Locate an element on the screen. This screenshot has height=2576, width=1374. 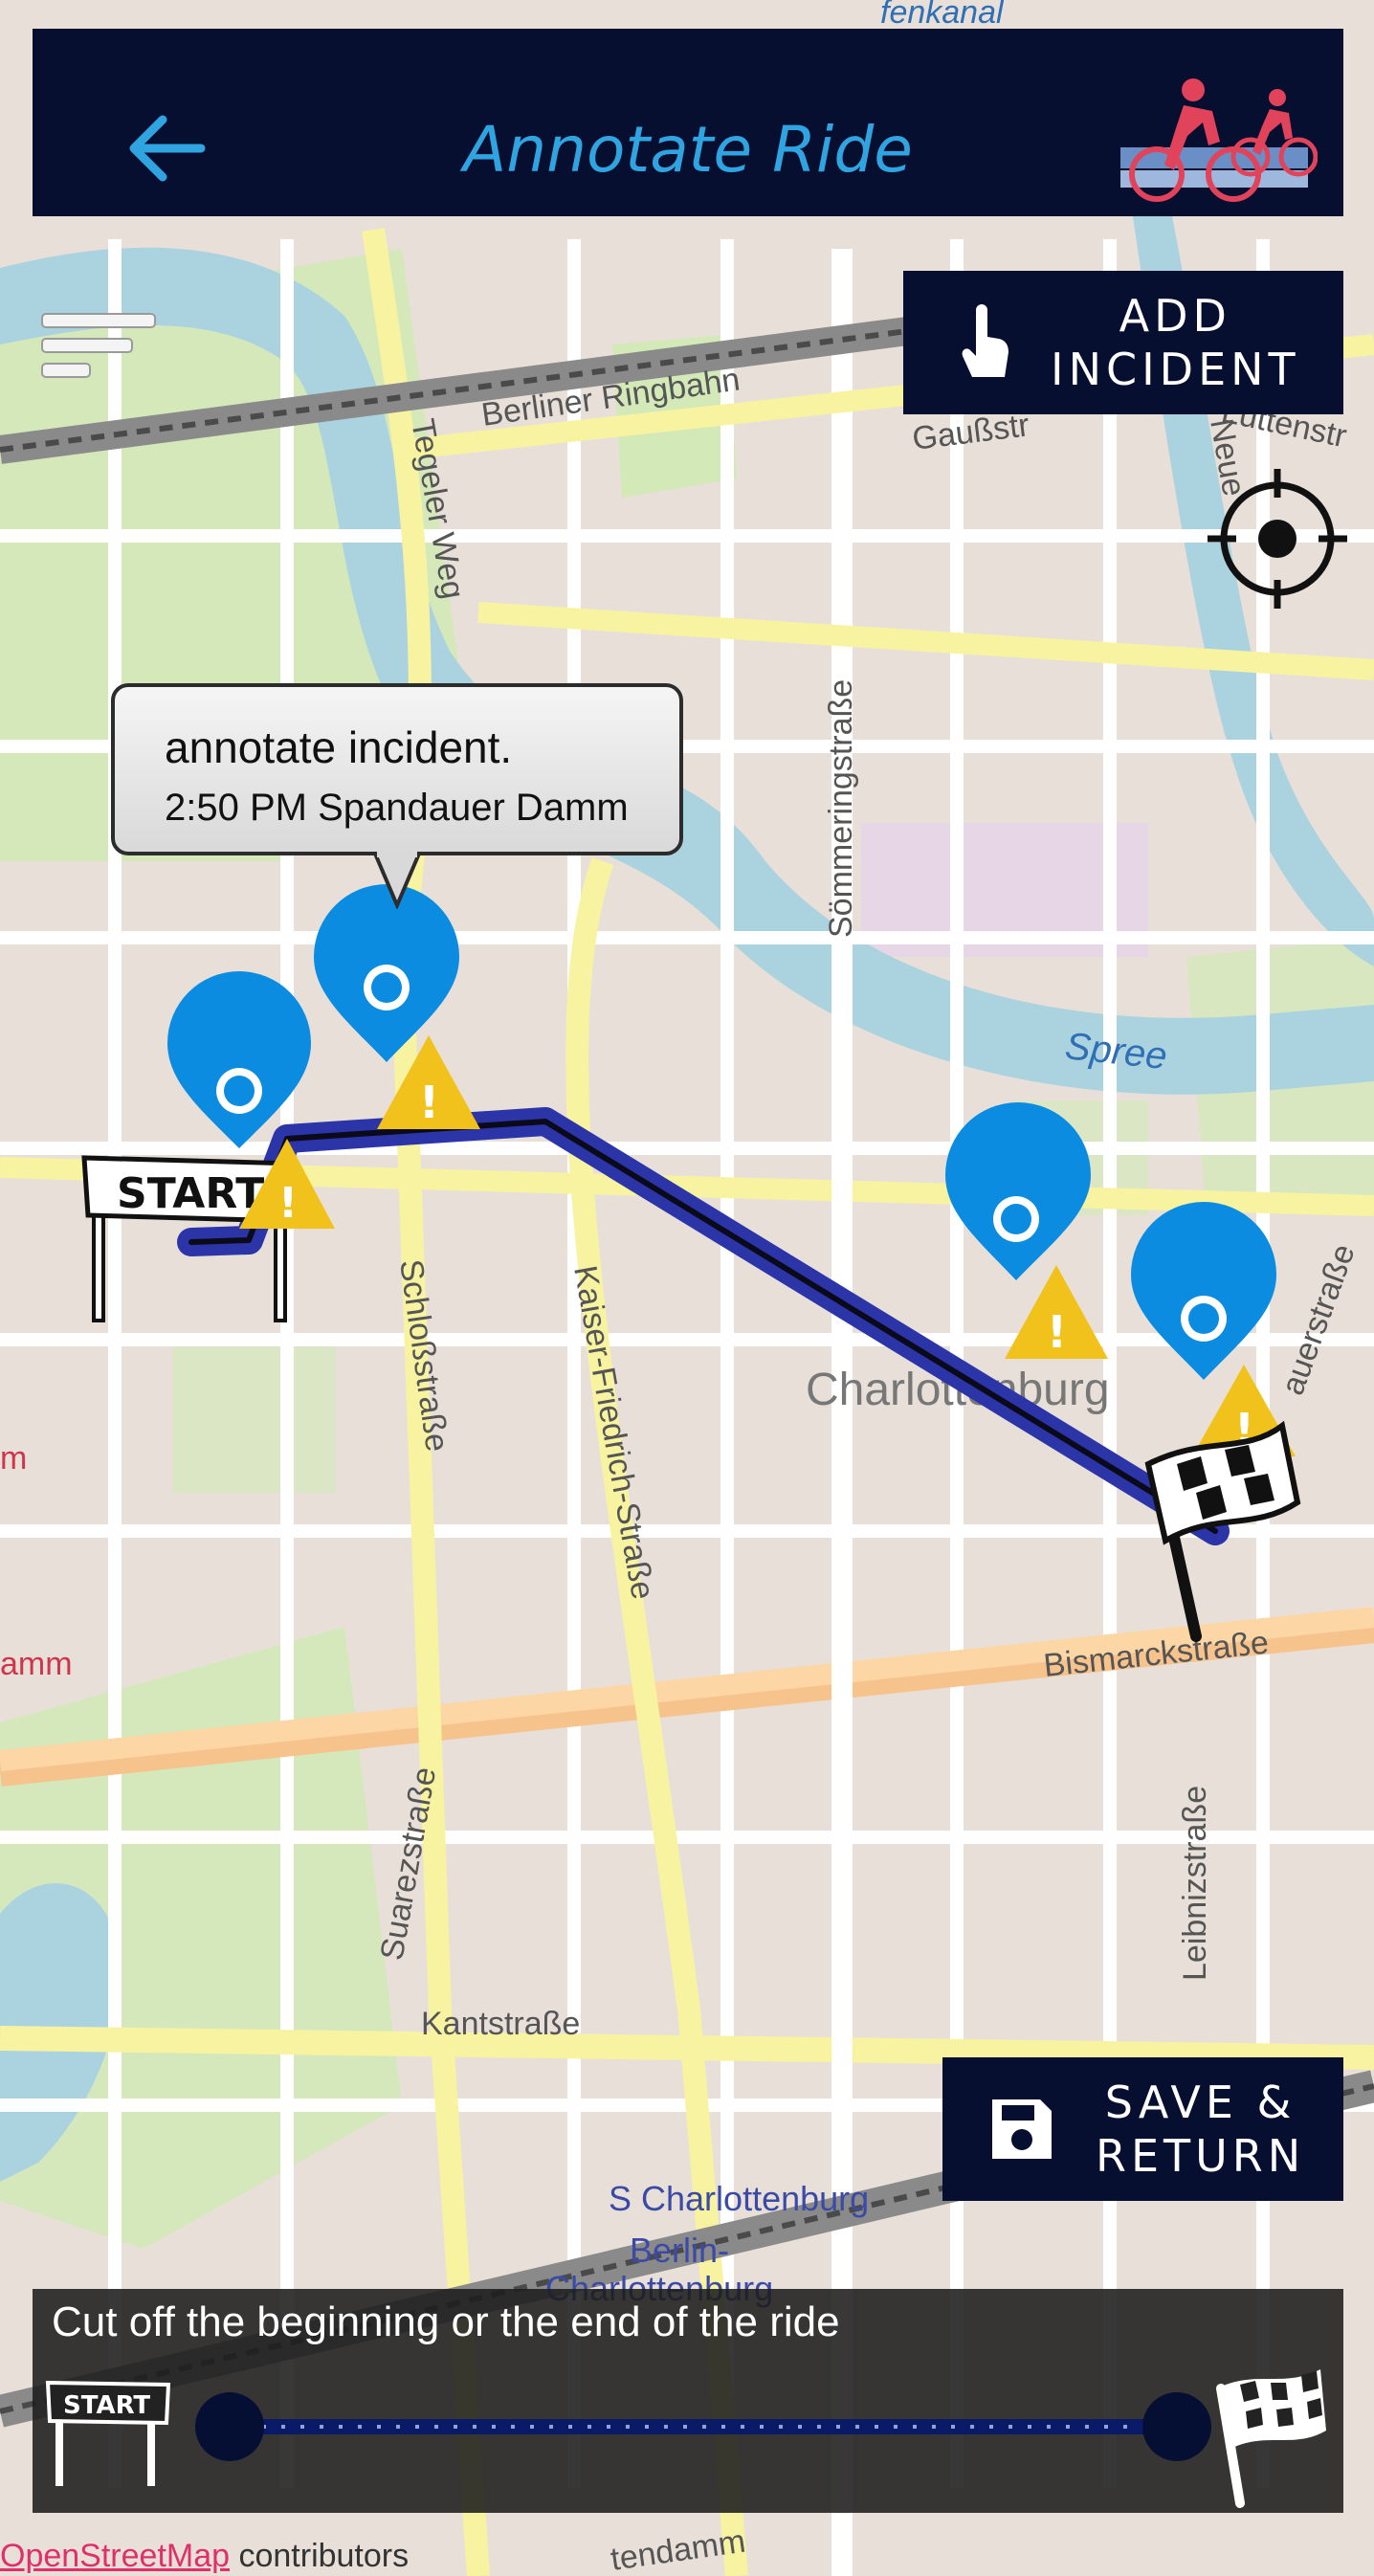
start-sign-icon: START is located at coordinates (108, 2433).